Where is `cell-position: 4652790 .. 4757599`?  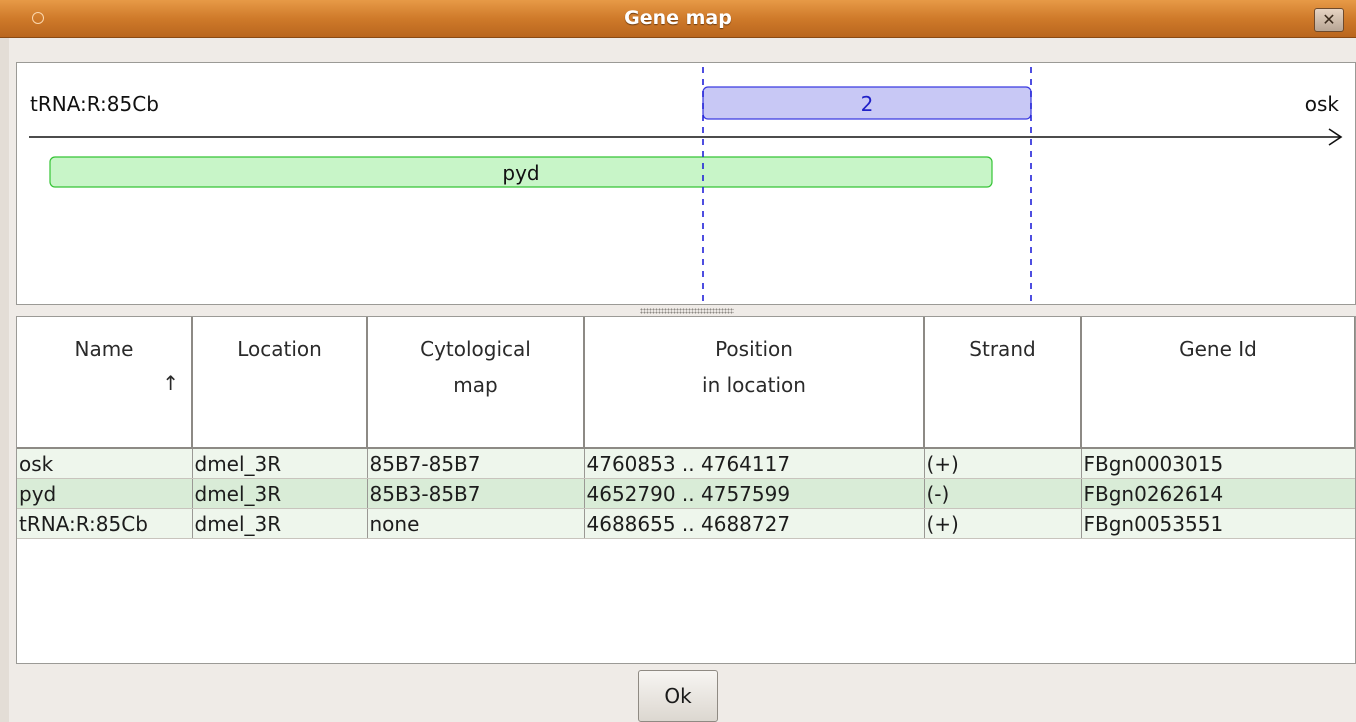
cell-position: 4652790 .. 4757599 is located at coordinates (754, 493).